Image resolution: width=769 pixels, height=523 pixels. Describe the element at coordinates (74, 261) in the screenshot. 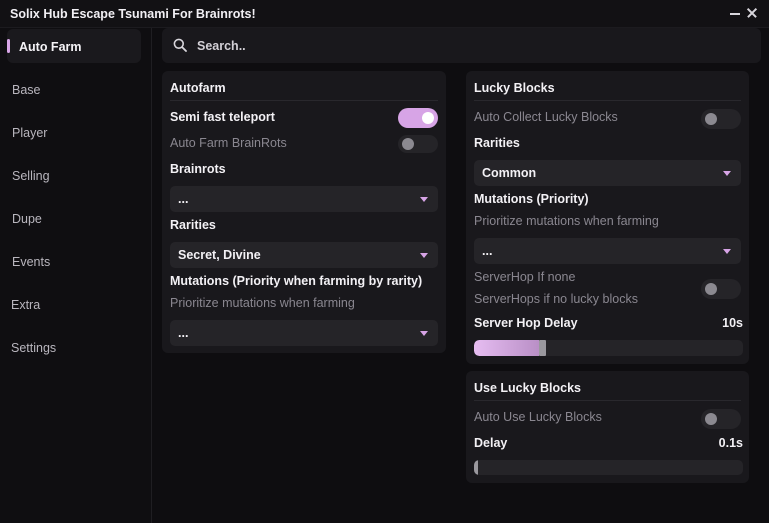

I see `sidebar-item-events: Events` at that location.